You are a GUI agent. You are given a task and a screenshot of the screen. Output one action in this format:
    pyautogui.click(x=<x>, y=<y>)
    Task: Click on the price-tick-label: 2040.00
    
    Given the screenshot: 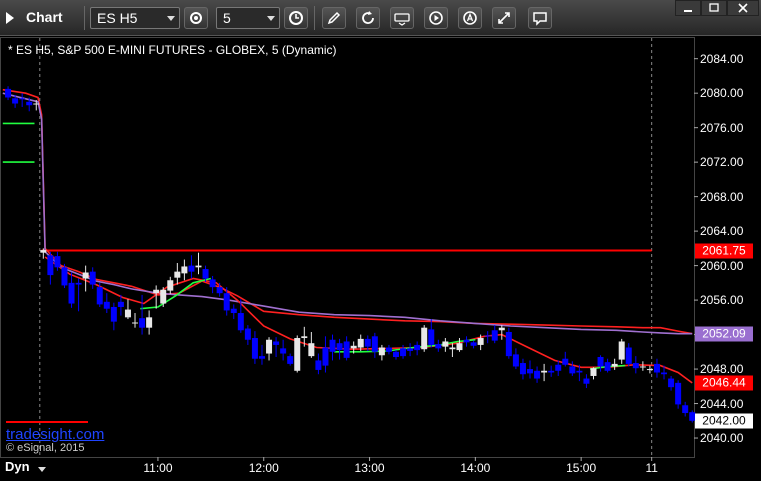 What is the action you would take?
    pyautogui.click(x=722, y=438)
    